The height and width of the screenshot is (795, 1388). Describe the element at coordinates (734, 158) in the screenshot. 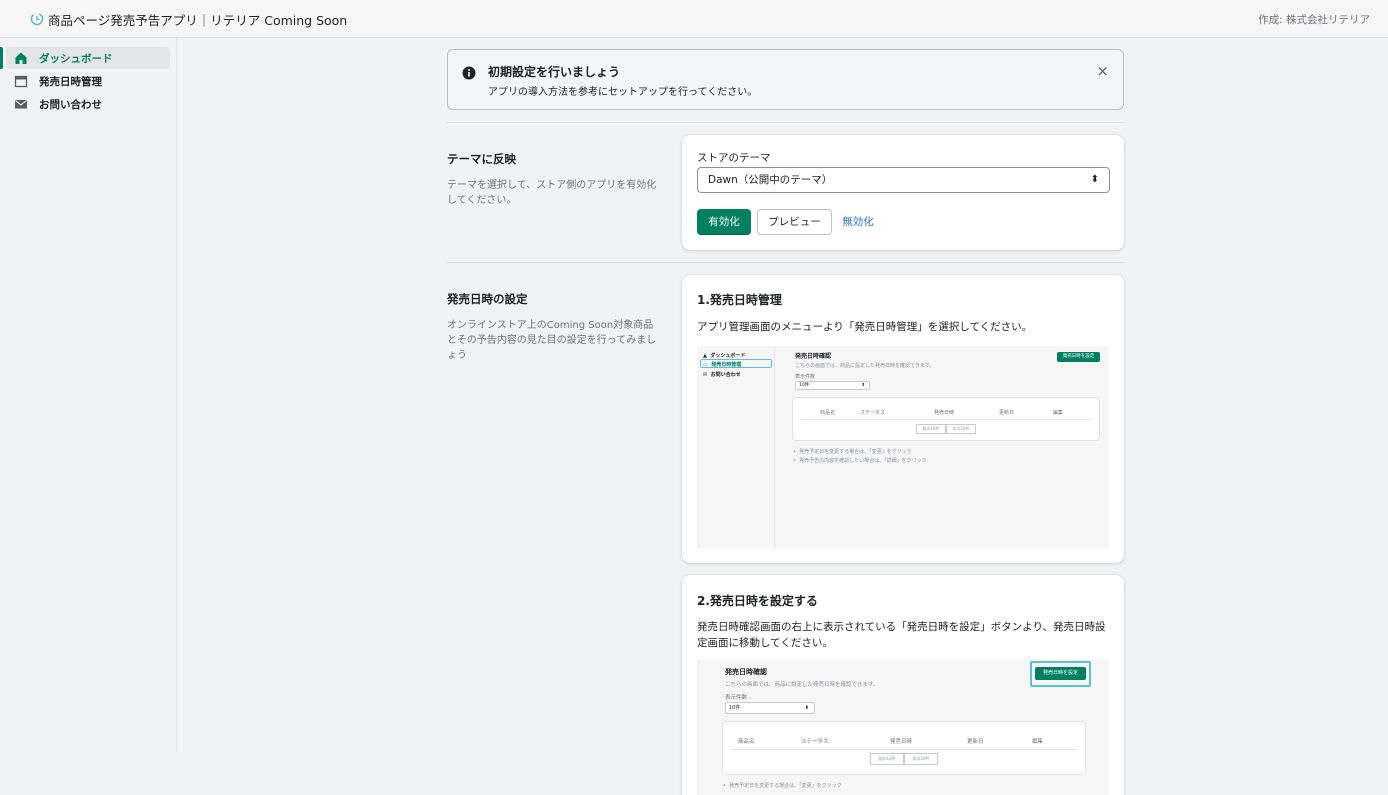

I see `theme-select-label: ストアのテーマ` at that location.